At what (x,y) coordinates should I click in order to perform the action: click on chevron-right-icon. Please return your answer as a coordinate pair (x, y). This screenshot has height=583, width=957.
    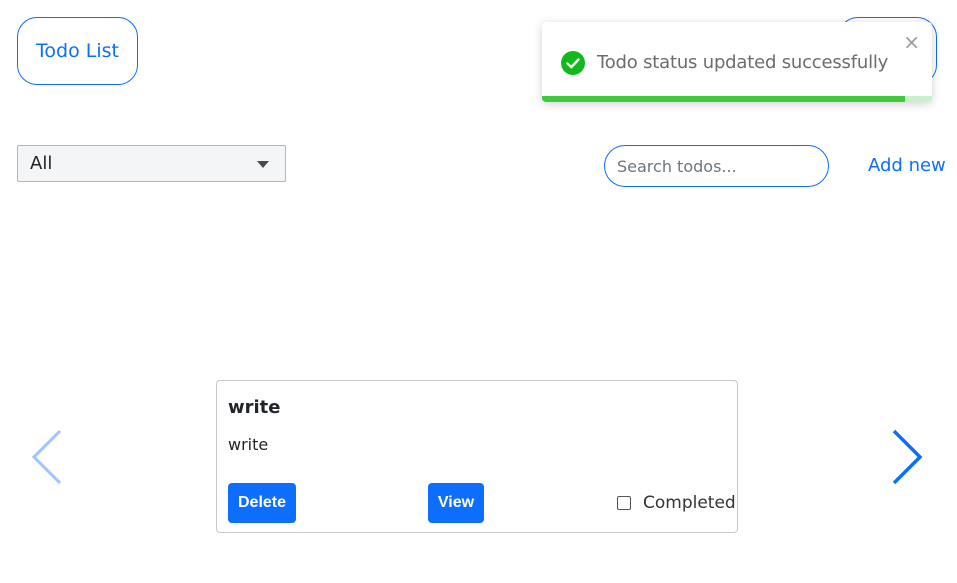
    Looking at the image, I should click on (907, 457).